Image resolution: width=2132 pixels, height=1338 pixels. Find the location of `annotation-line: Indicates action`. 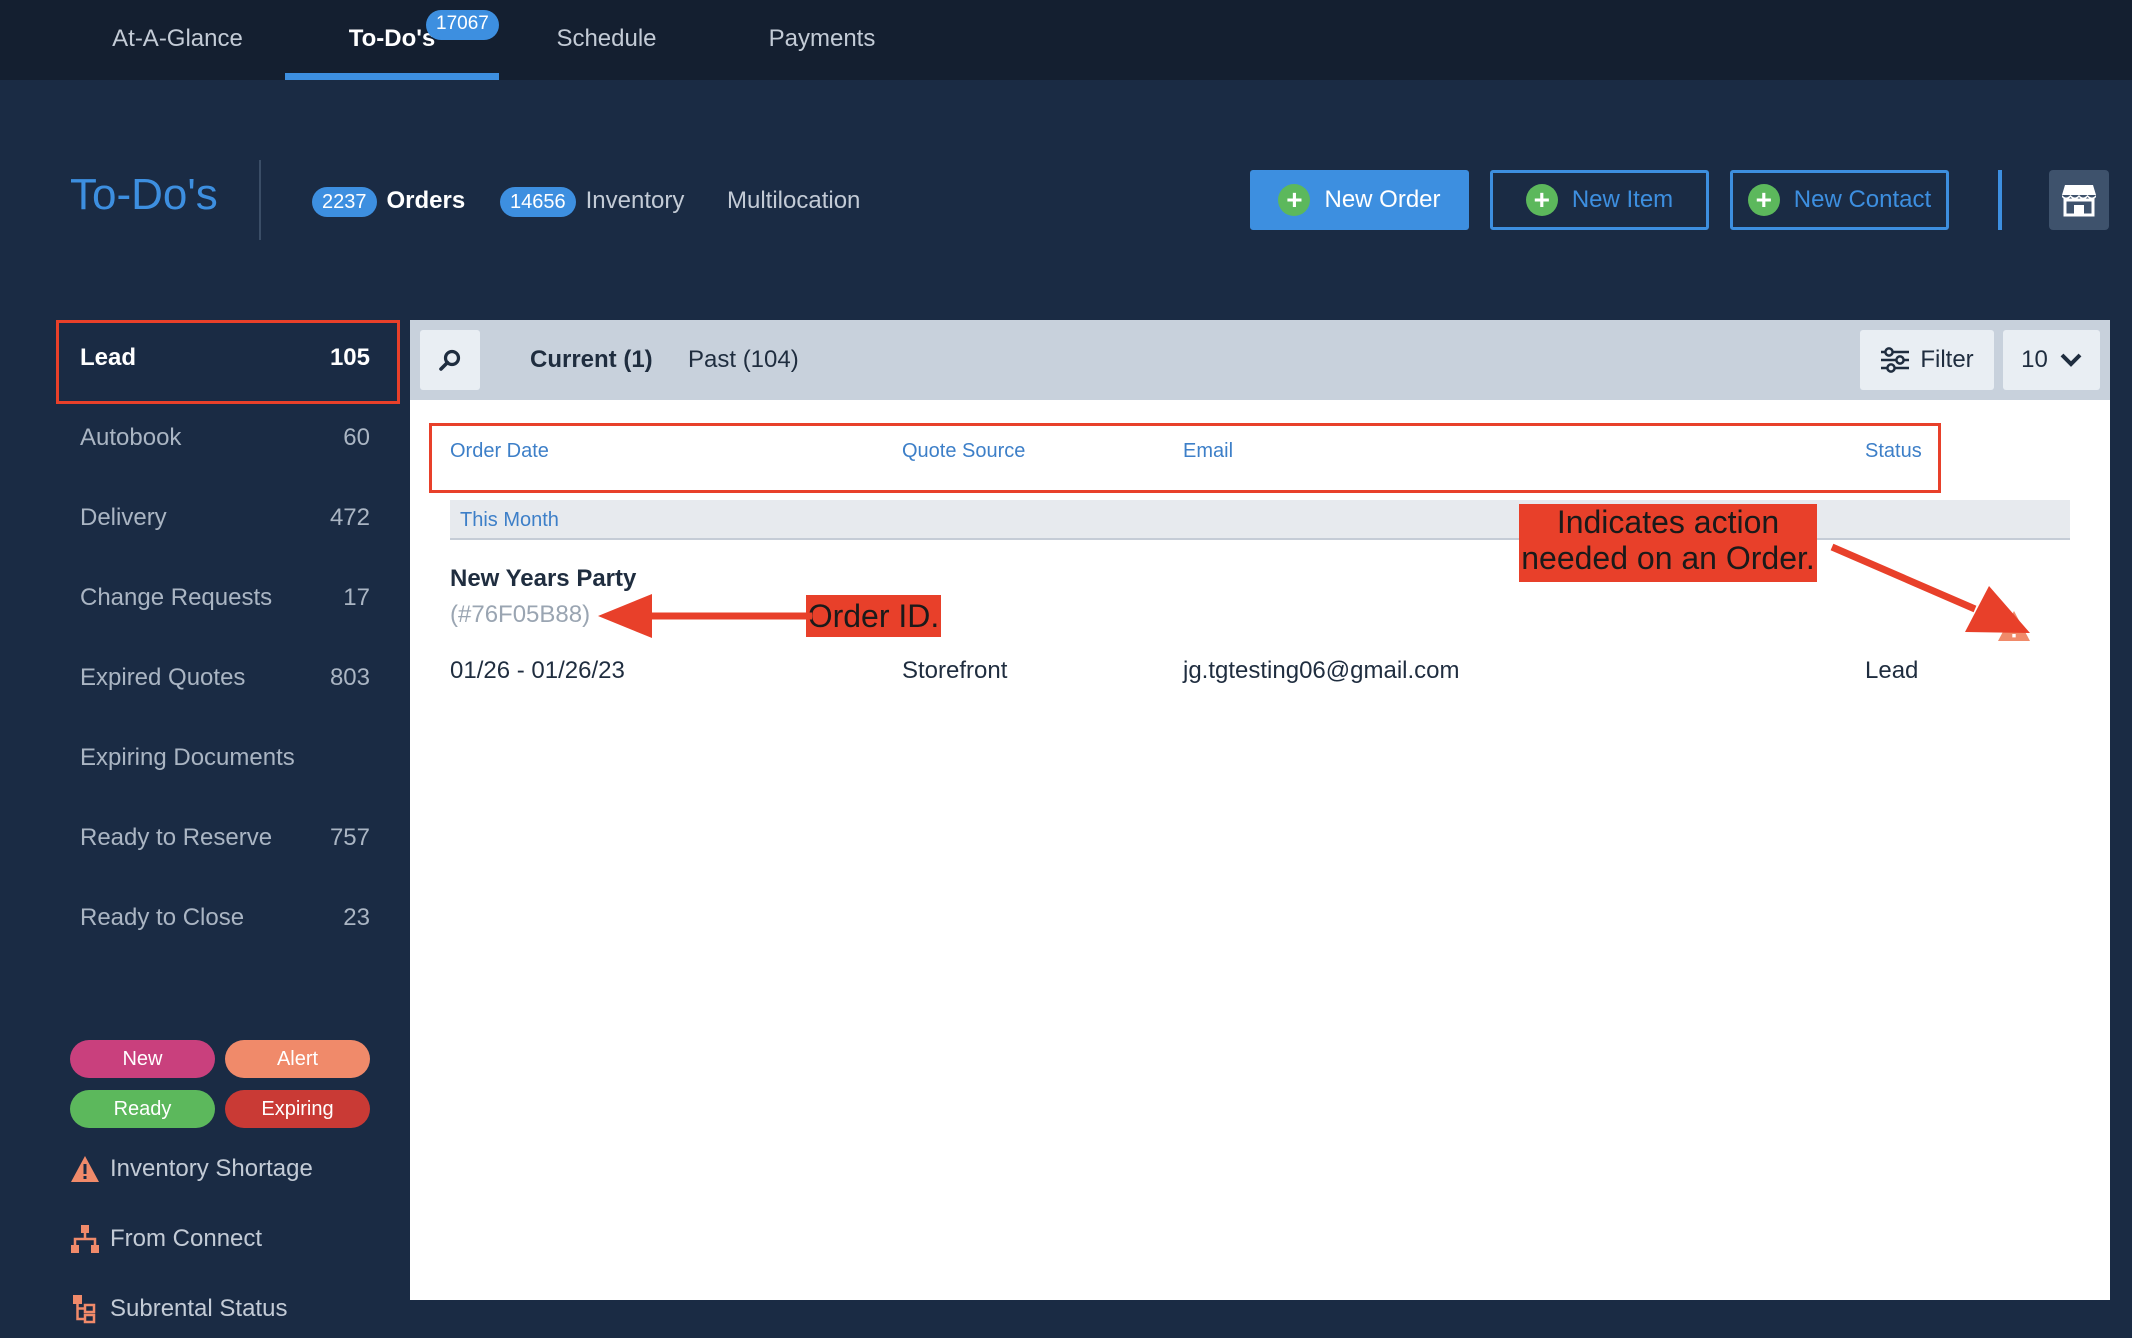

annotation-line: Indicates action is located at coordinates (1668, 522).